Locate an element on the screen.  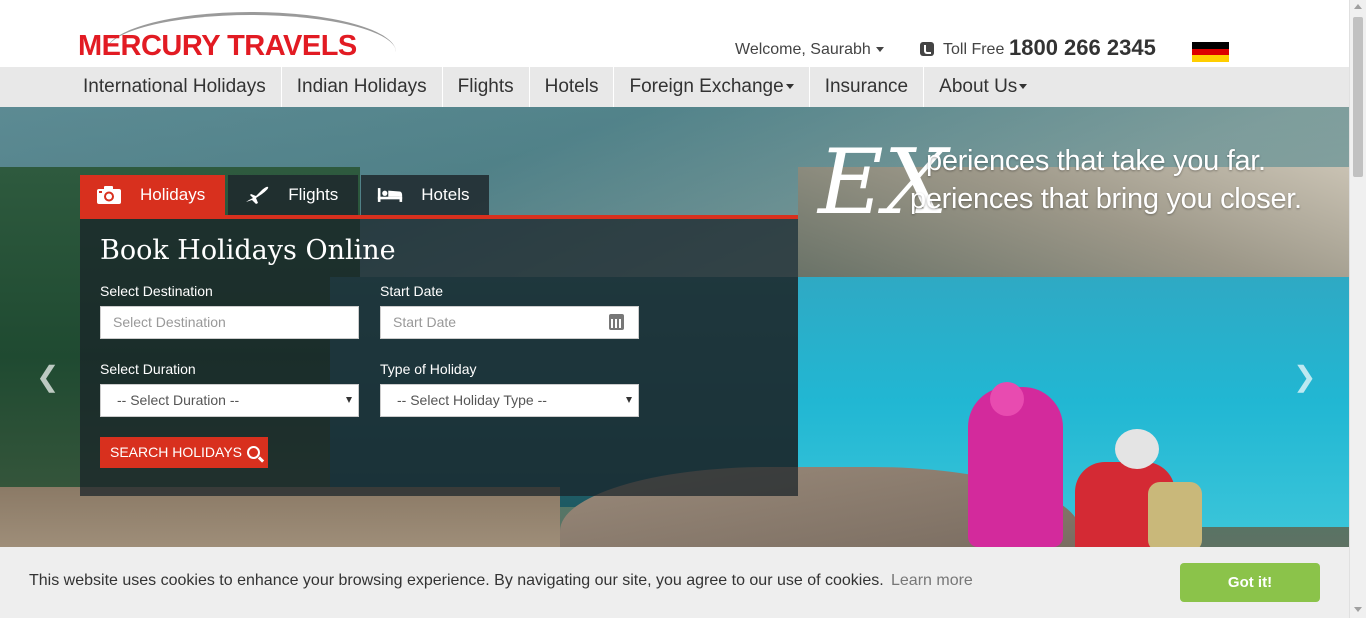
nav-international-holidays: International Holidays is located at coordinates (175, 87).